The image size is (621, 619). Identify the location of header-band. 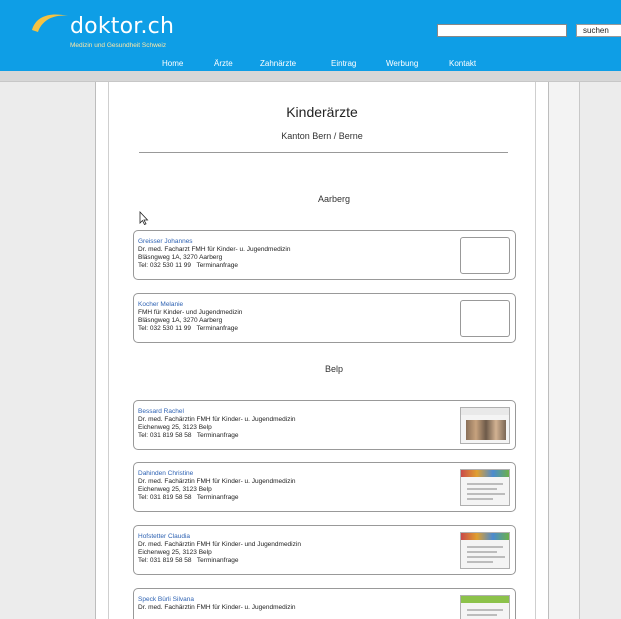
(310, 76).